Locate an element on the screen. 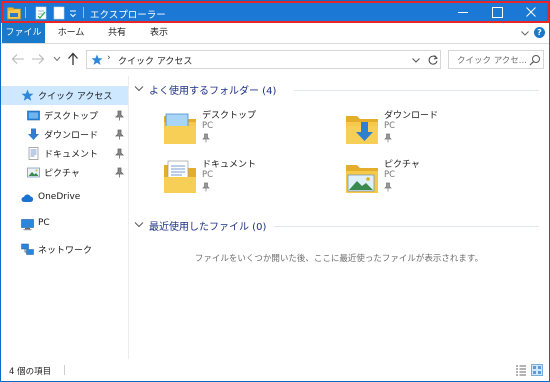 The height and width of the screenshot is (382, 550). close-icon is located at coordinates (531, 12).